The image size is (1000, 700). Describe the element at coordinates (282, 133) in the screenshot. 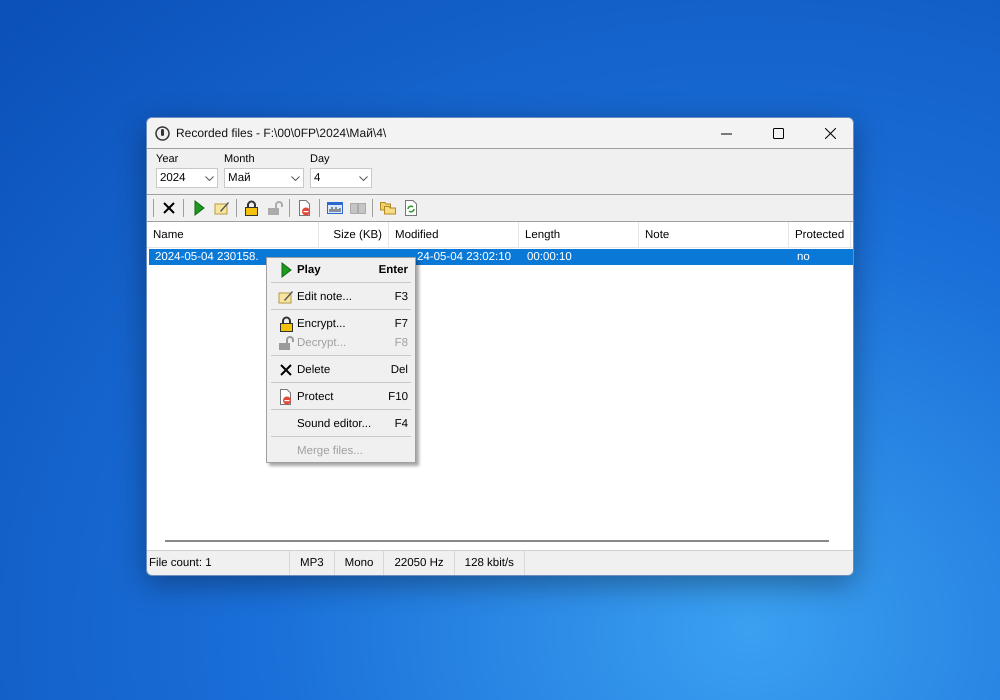

I see `window-title: Recorded files - F:\00\0FP\2024\Май\4\` at that location.